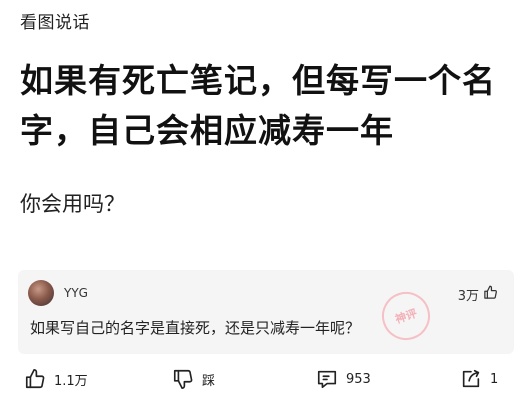  Describe the element at coordinates (41, 293) in the screenshot. I see `avatar` at that location.